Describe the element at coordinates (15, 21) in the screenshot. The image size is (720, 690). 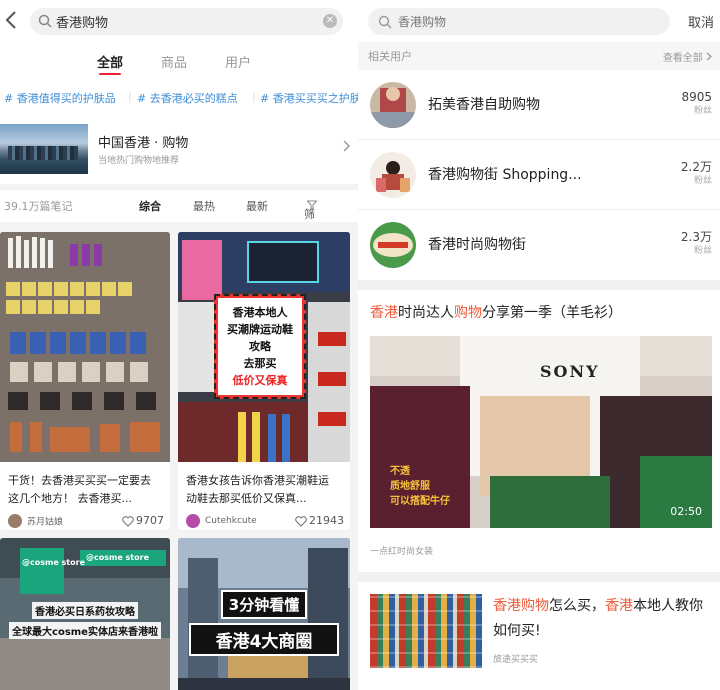
I see `back-icon` at that location.